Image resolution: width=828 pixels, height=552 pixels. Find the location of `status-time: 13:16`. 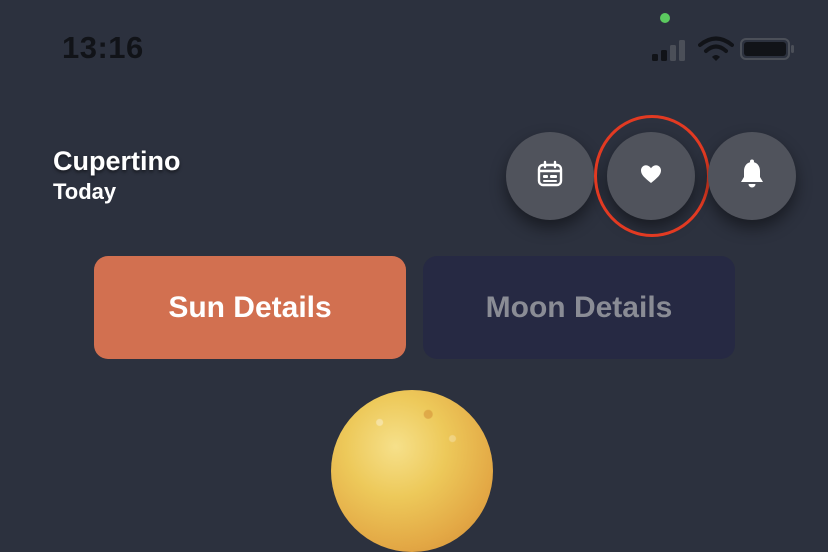

status-time: 13:16 is located at coordinates (103, 47).